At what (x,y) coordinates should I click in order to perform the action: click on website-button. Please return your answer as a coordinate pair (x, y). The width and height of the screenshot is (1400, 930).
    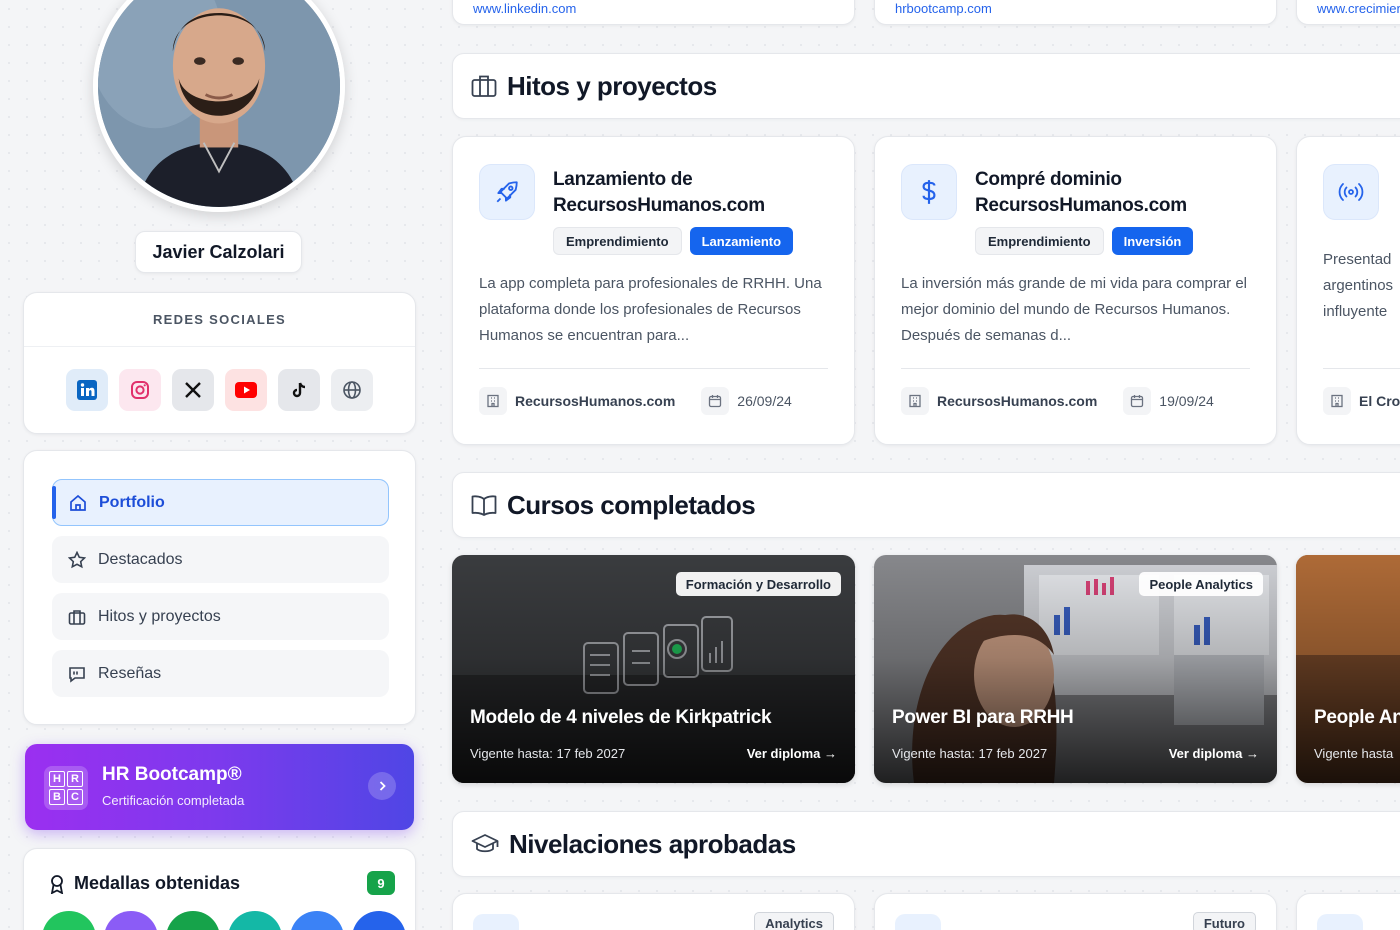
    Looking at the image, I should click on (352, 390).